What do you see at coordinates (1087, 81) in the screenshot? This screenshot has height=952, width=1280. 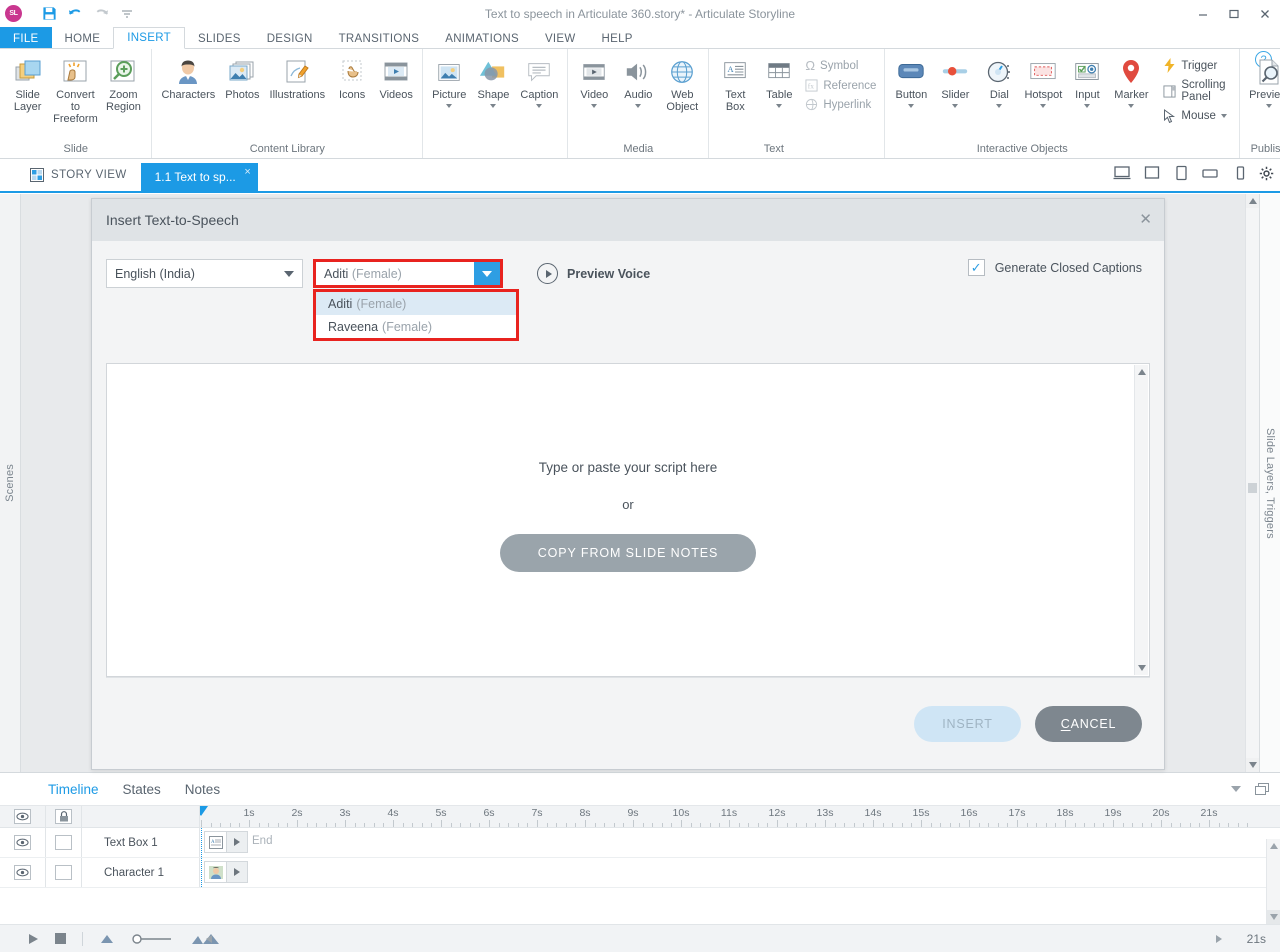 I see `input-button: Input` at bounding box center [1087, 81].